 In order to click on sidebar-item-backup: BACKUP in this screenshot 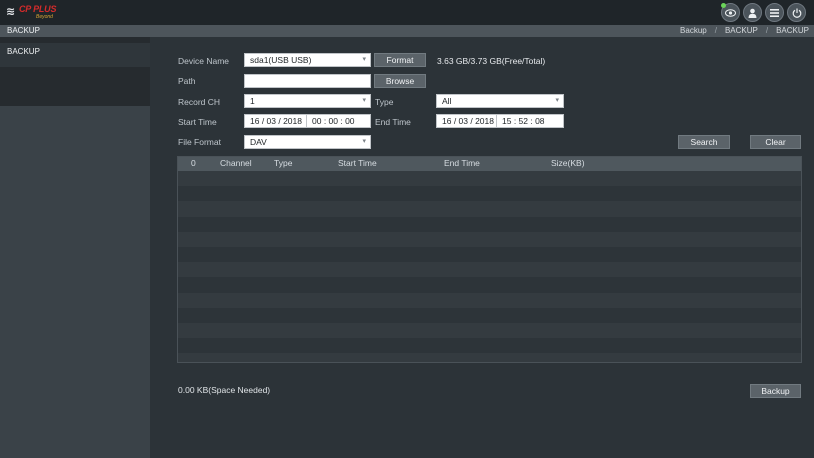, I will do `click(75, 55)`.